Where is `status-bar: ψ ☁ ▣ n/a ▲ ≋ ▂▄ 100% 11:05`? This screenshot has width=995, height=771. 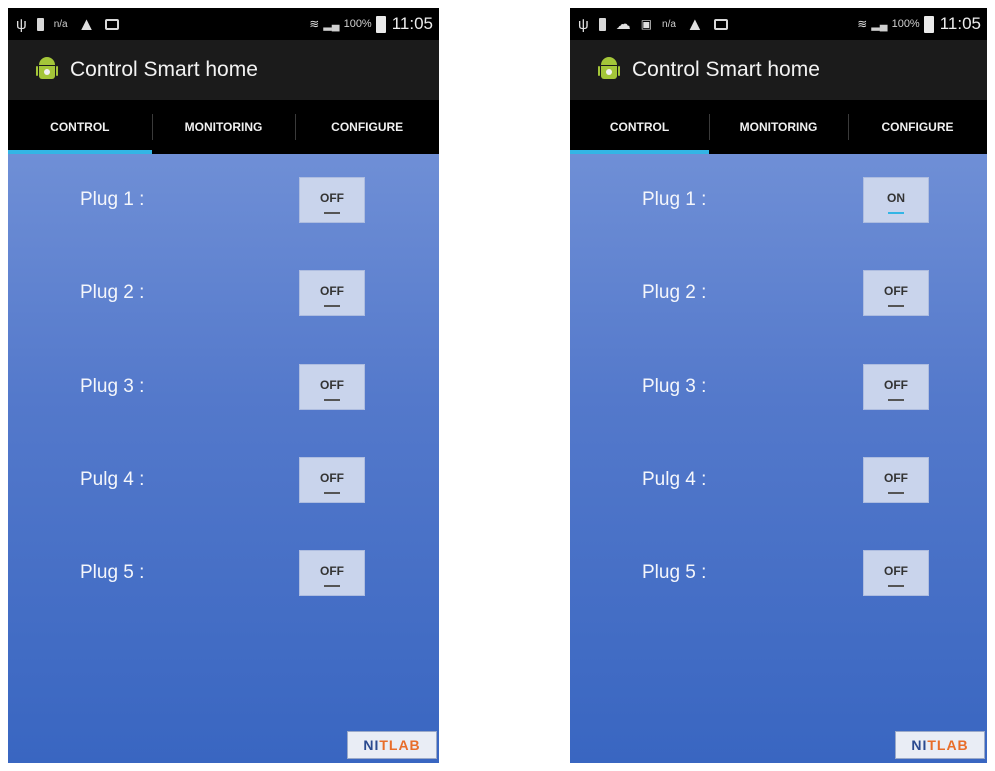 status-bar: ψ ☁ ▣ n/a ▲ ≋ ▂▄ 100% 11:05 is located at coordinates (778, 24).